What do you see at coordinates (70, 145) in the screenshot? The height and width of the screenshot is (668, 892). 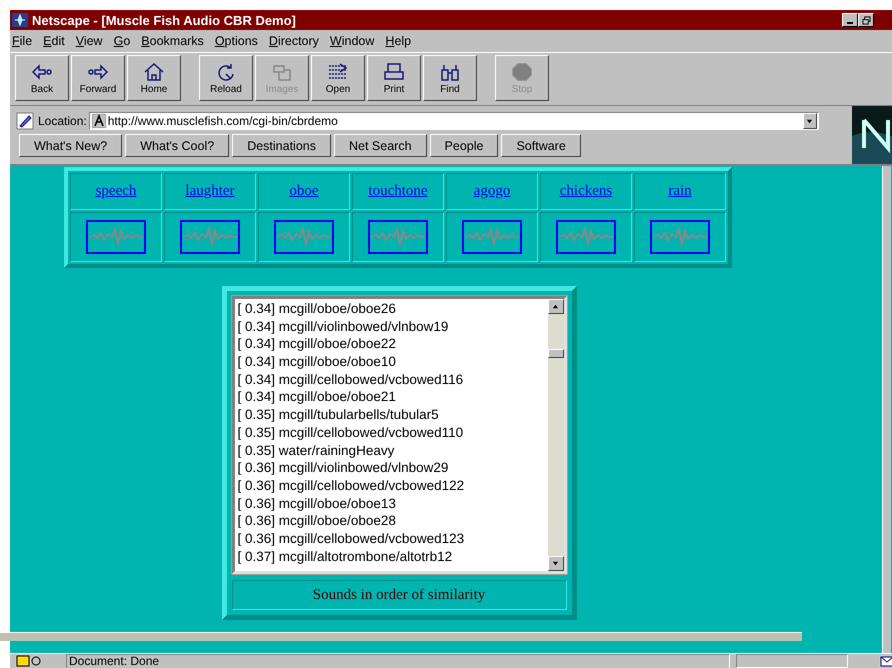 I see `directory-button: What's New?` at bounding box center [70, 145].